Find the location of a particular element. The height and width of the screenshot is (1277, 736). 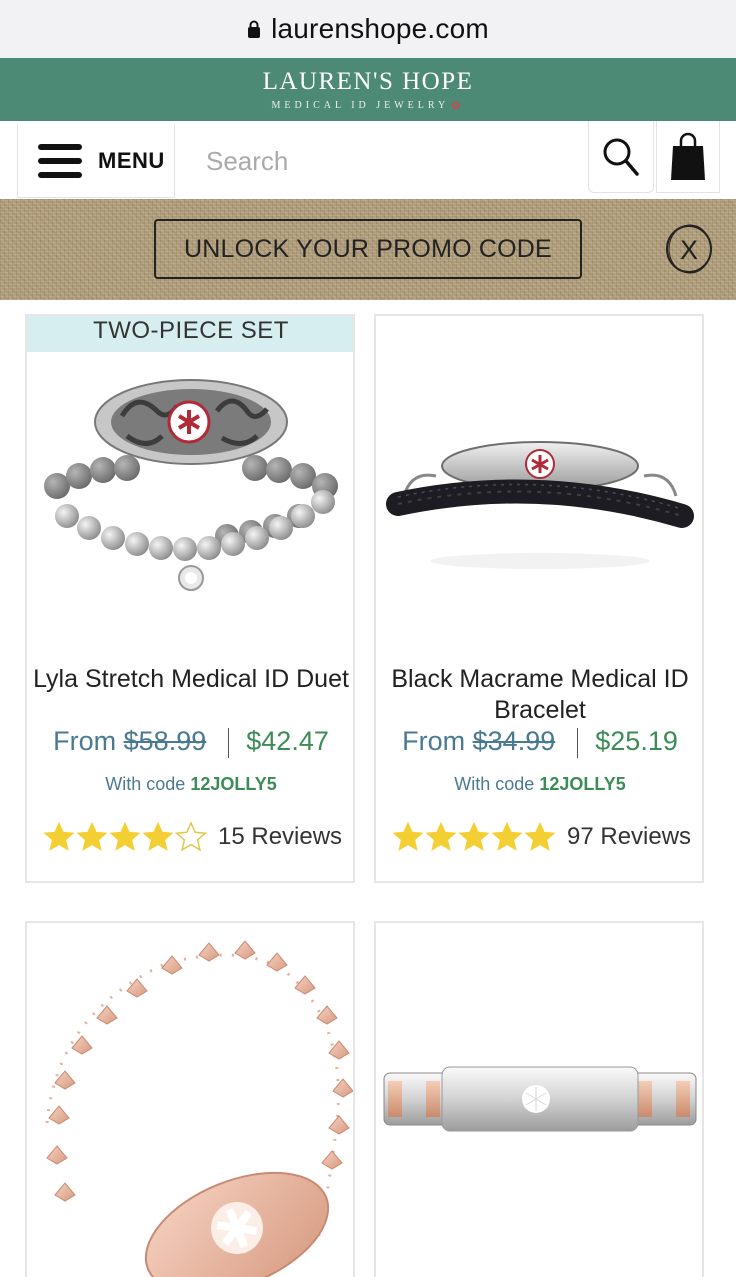

close-label: X is located at coordinates (689, 250).